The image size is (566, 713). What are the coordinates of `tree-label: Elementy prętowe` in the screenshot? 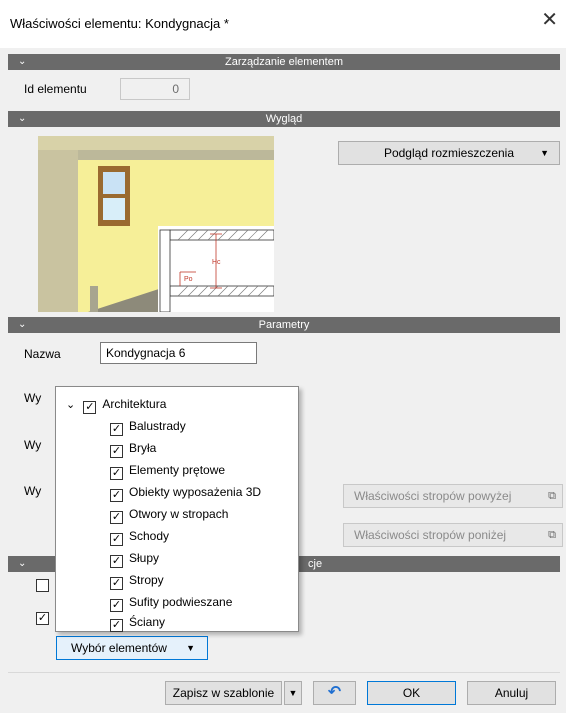 It's located at (177, 470).